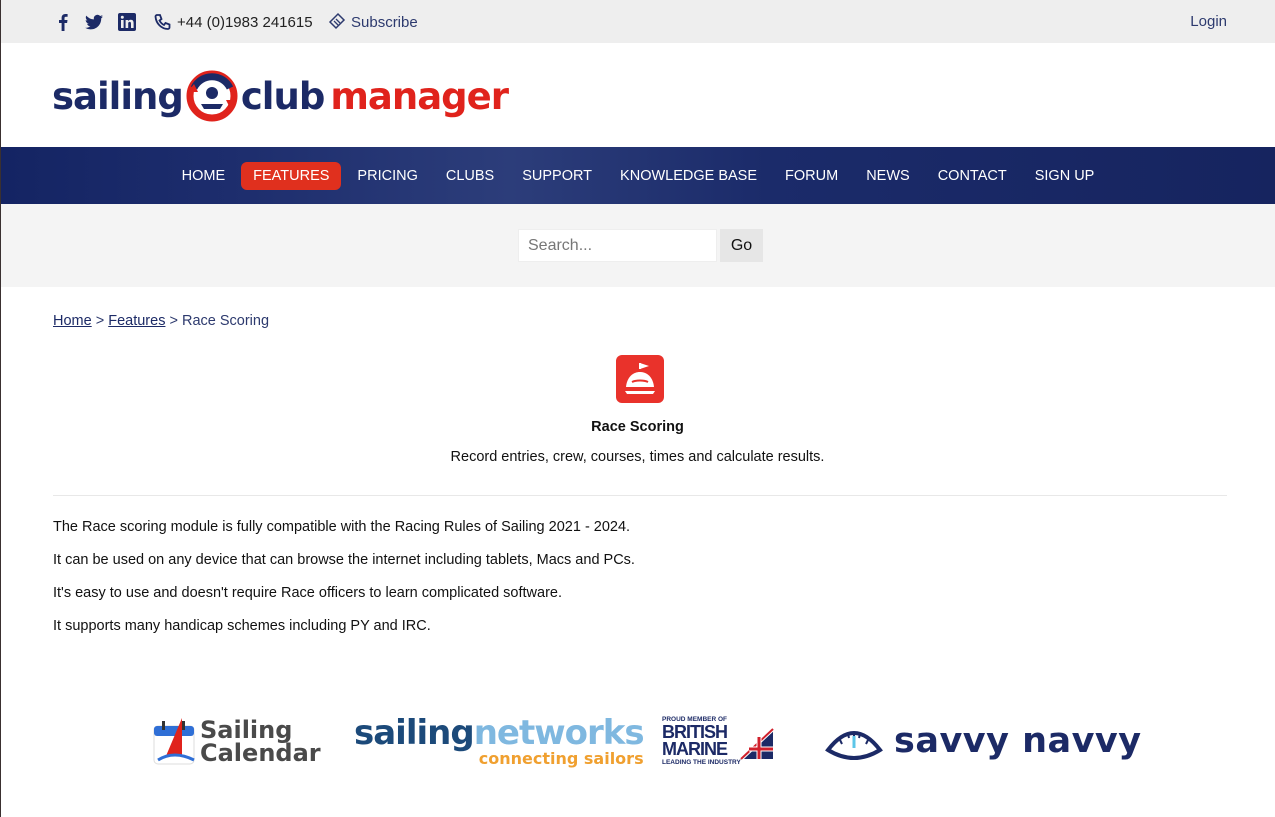 The width and height of the screenshot is (1275, 817). I want to click on subscribe-link: Subscribe, so click(372, 22).